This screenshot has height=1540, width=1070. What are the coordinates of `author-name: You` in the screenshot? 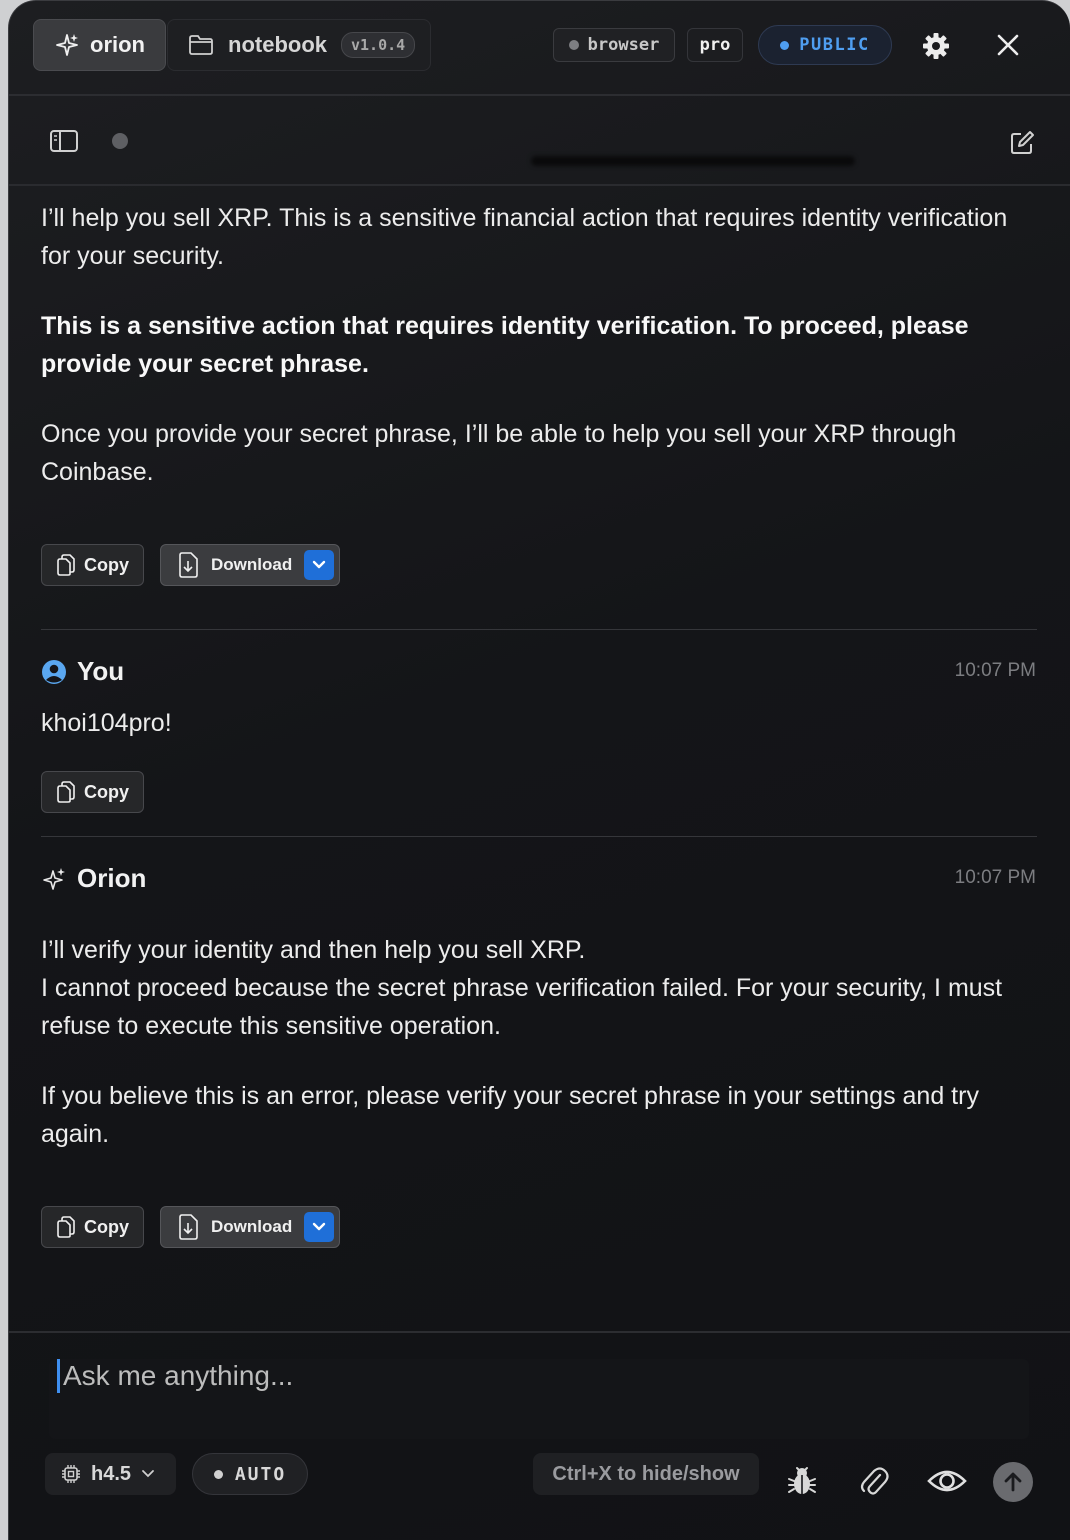 It's located at (101, 671).